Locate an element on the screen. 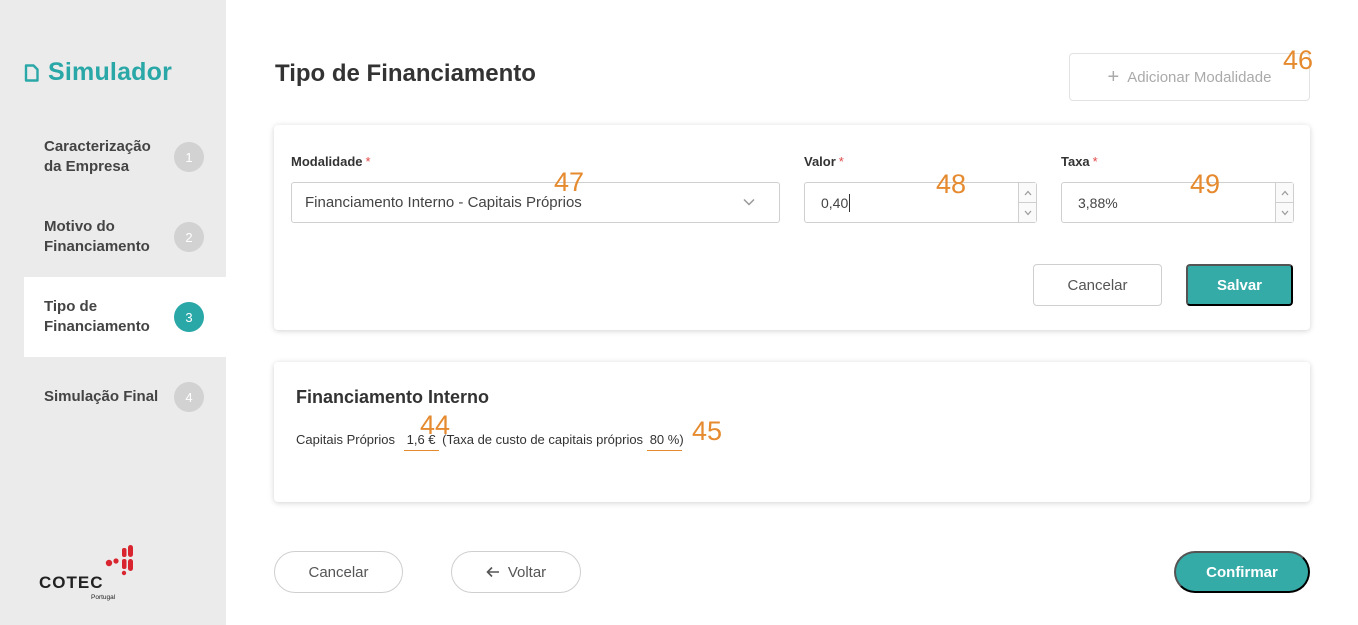 This screenshot has width=1358, height=625. annotation-45: 45 is located at coordinates (707, 431).